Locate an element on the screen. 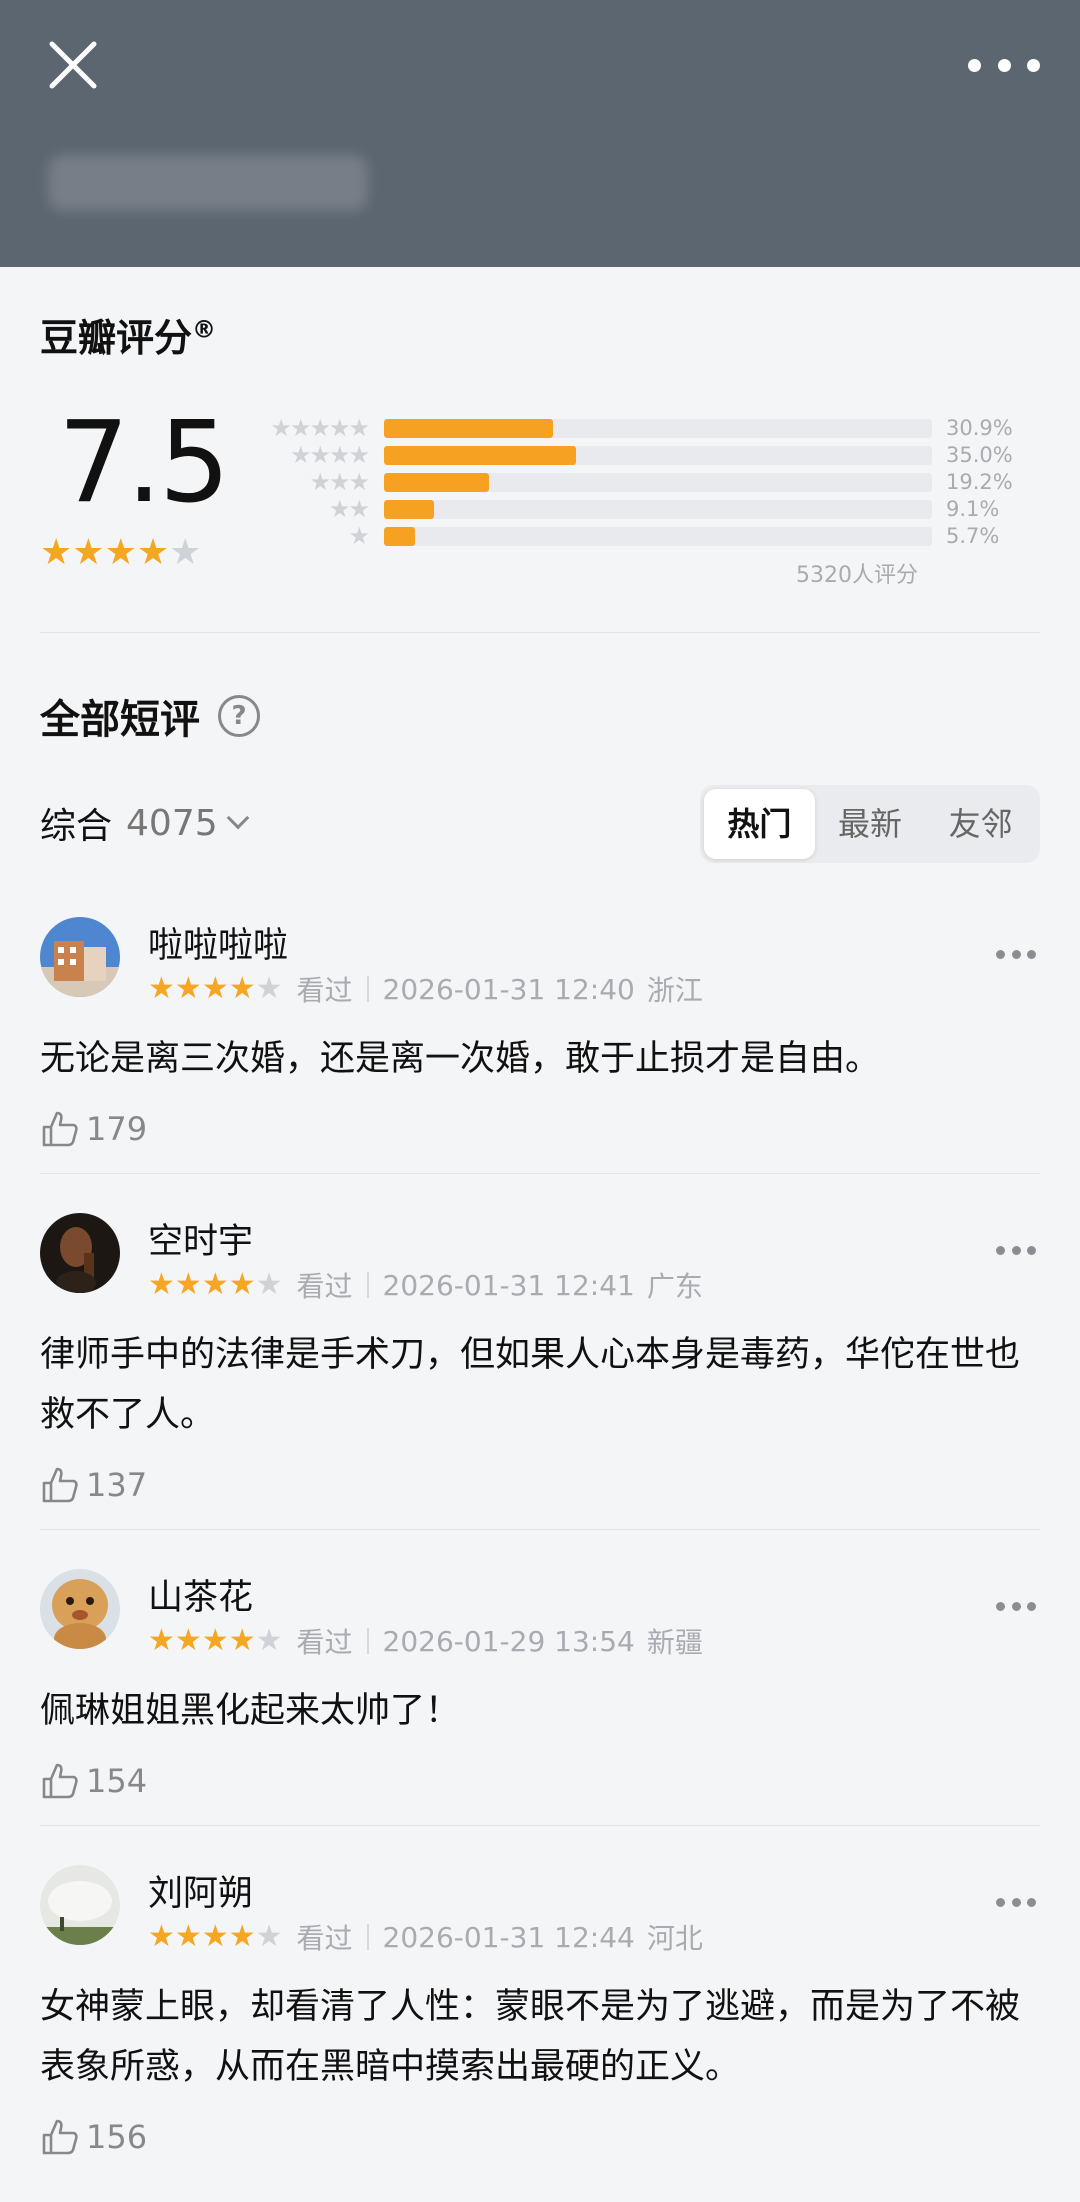 Image resolution: width=1080 pixels, height=2202 pixels. question-circle-icon: ? is located at coordinates (239, 716).